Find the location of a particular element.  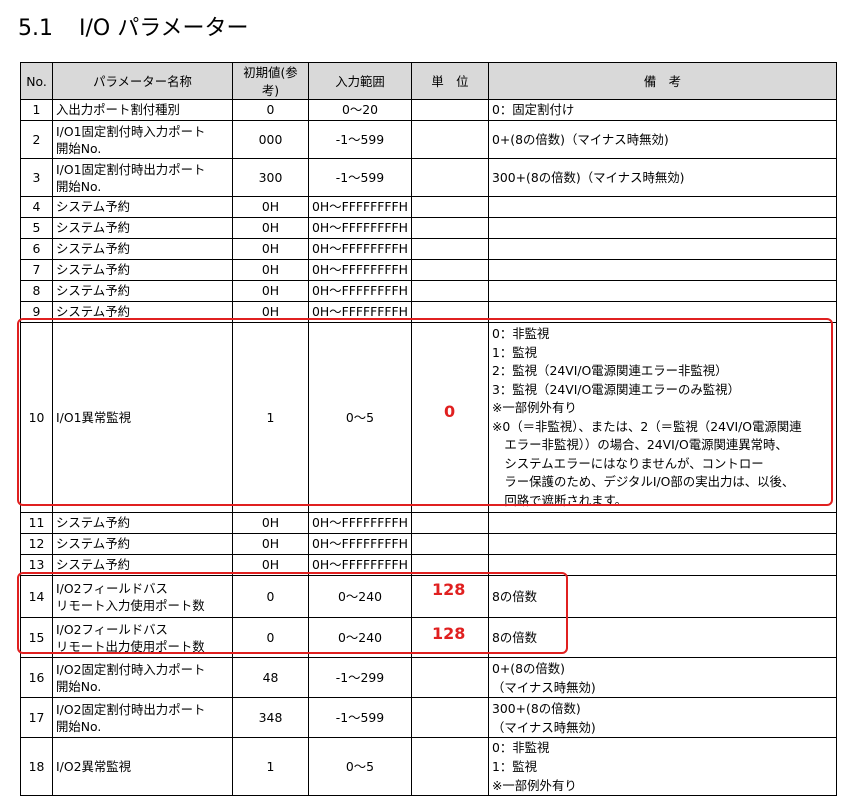

cell-no: 1 is located at coordinates (36, 110).